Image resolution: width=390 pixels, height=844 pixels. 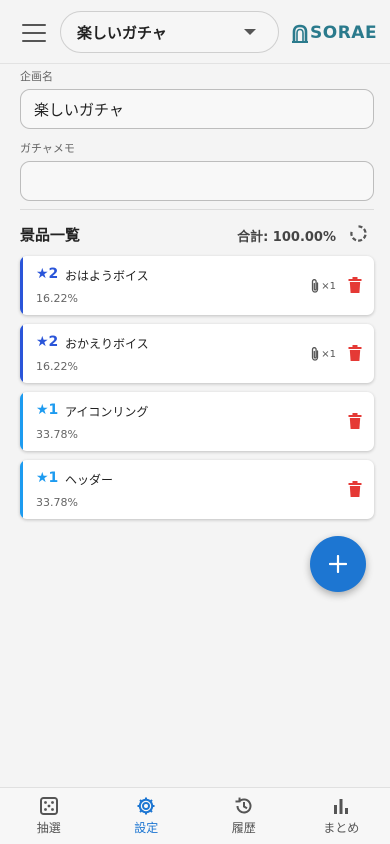 What do you see at coordinates (341, 816) in the screenshot?
I see `nav-item-summary: まとめ` at bounding box center [341, 816].